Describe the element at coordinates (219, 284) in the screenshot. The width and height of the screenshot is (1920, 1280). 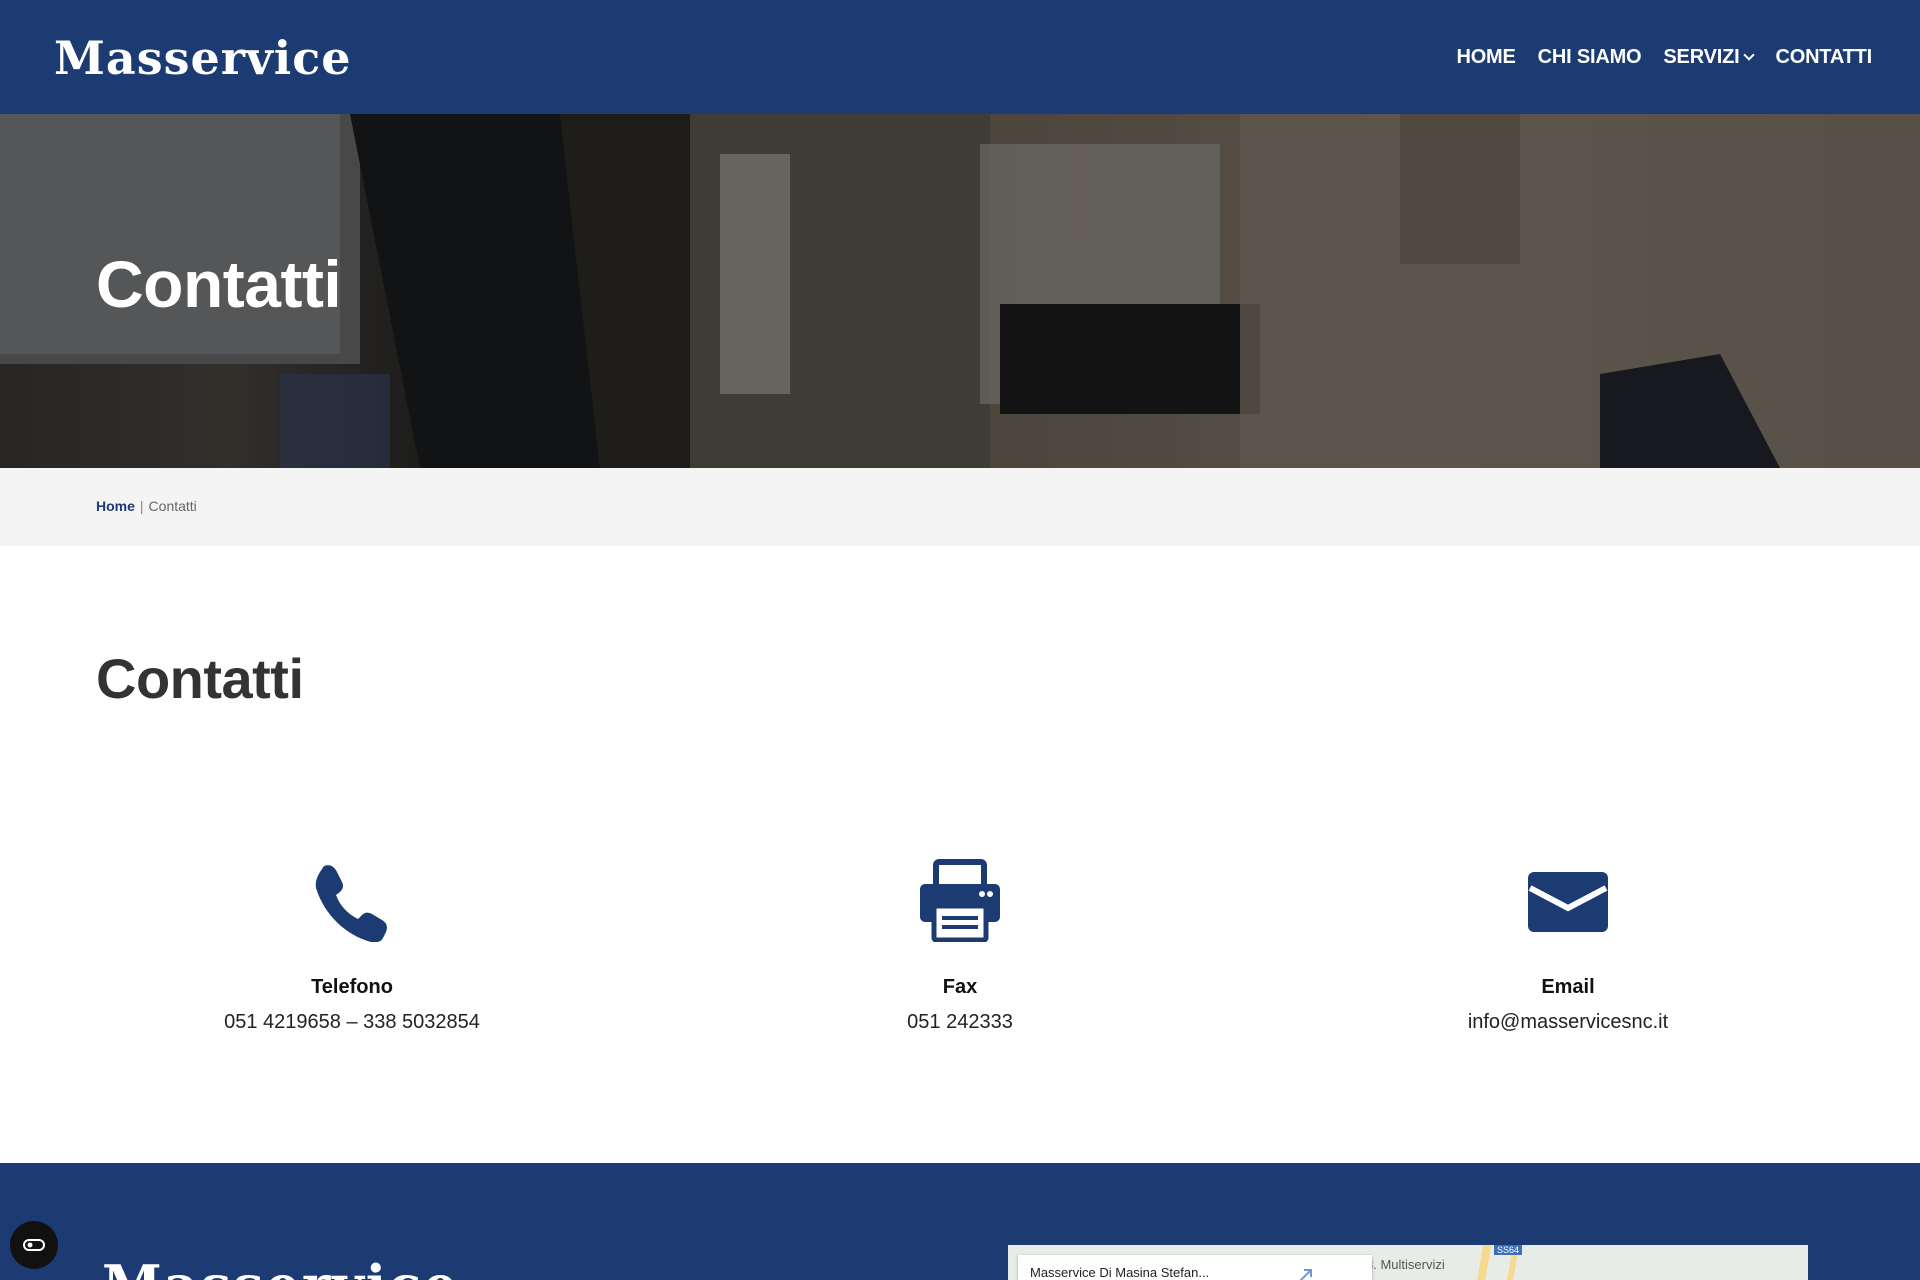
I see `hero-title: Contatti` at that location.